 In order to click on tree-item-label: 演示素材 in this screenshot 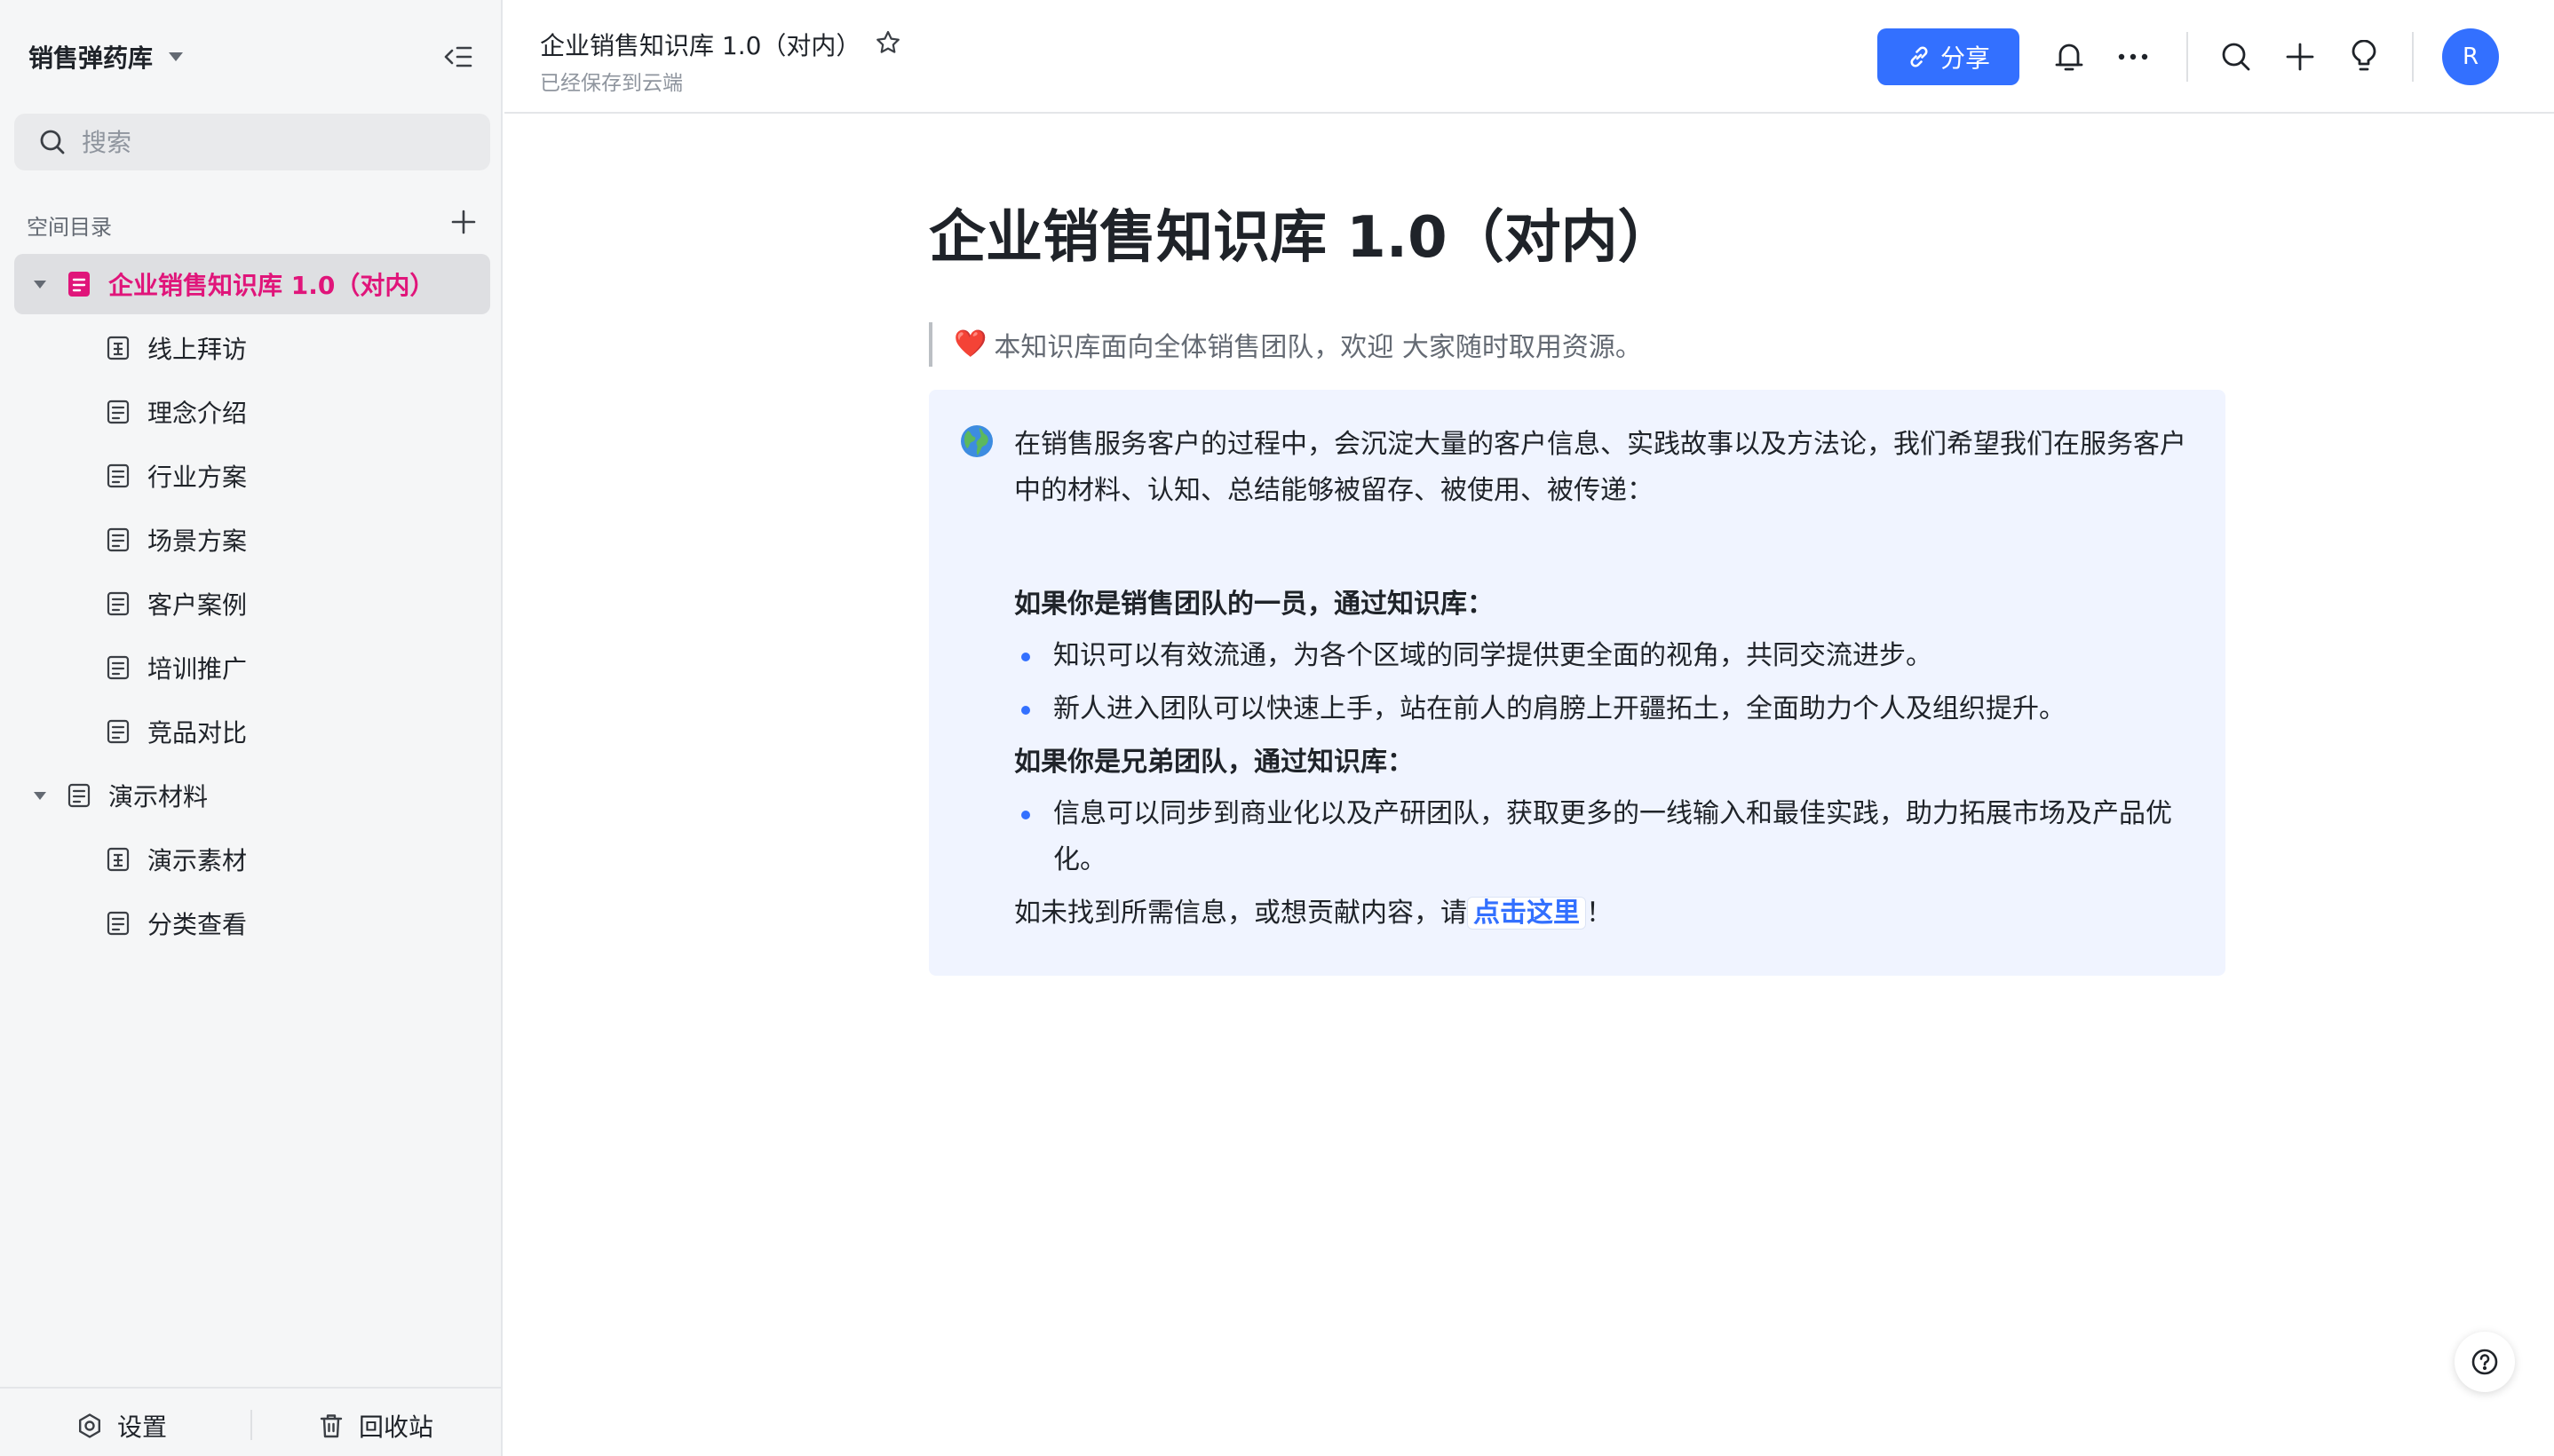, I will do `click(198, 860)`.